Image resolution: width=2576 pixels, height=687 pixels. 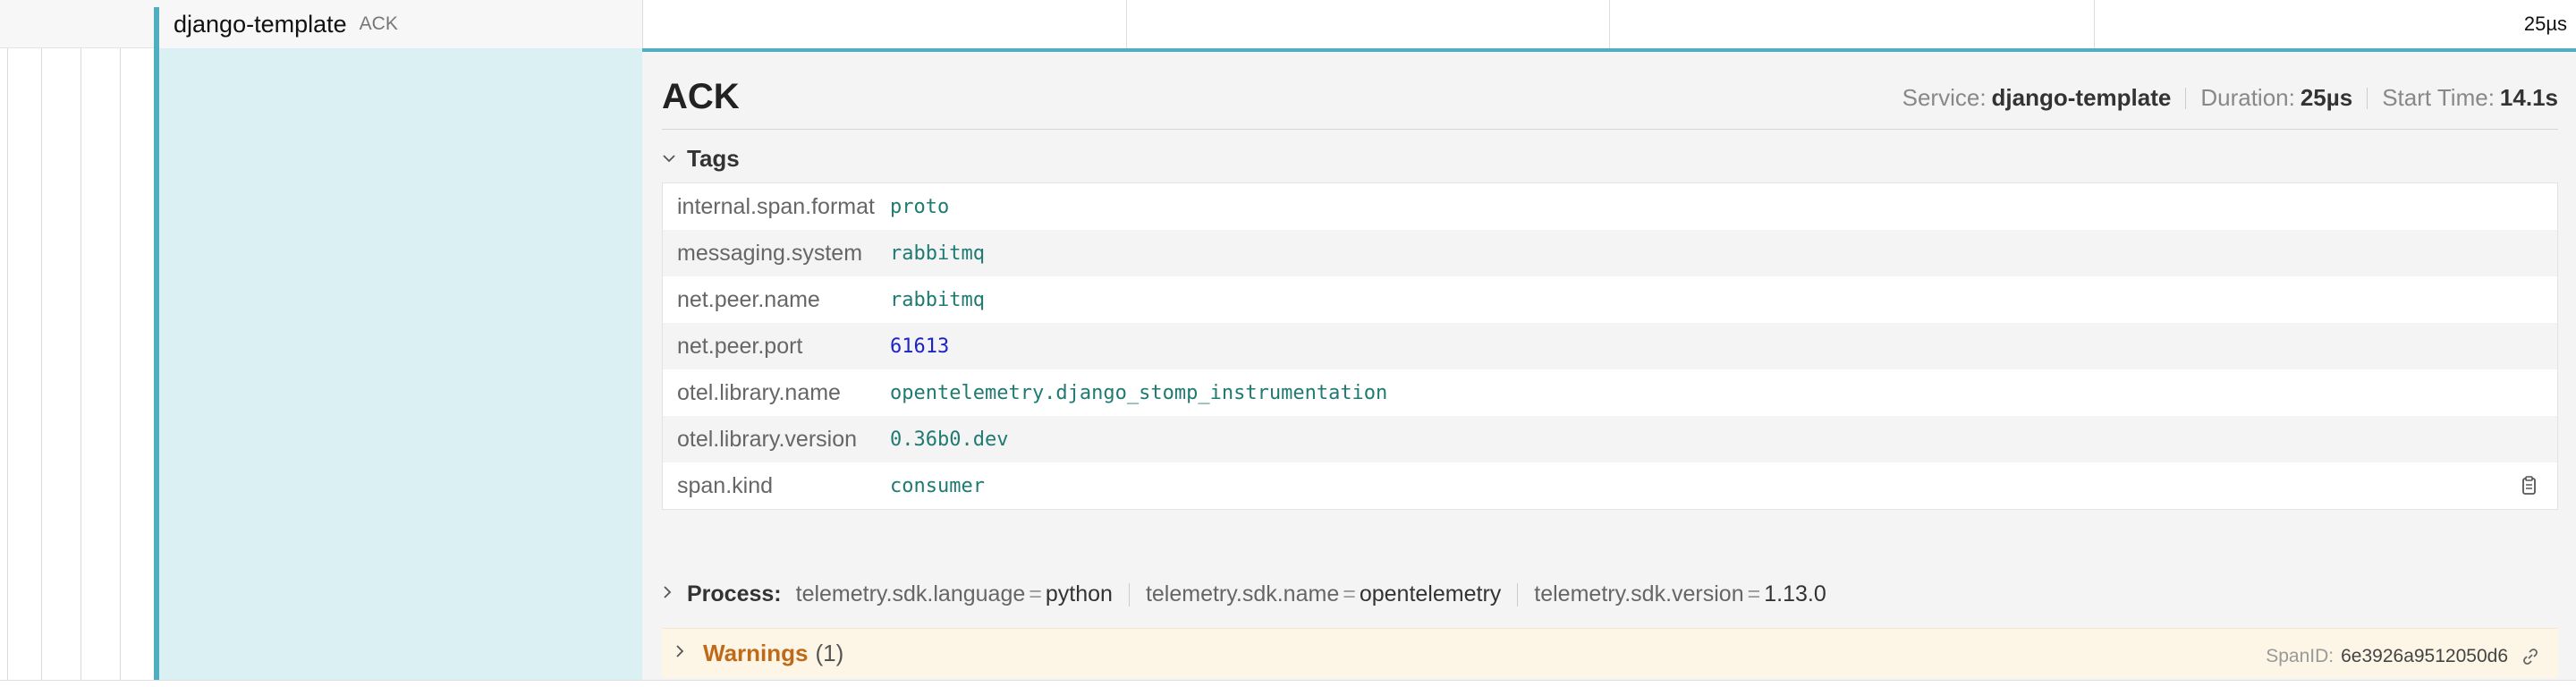 I want to click on process-value: opentelemetry, so click(x=1430, y=593).